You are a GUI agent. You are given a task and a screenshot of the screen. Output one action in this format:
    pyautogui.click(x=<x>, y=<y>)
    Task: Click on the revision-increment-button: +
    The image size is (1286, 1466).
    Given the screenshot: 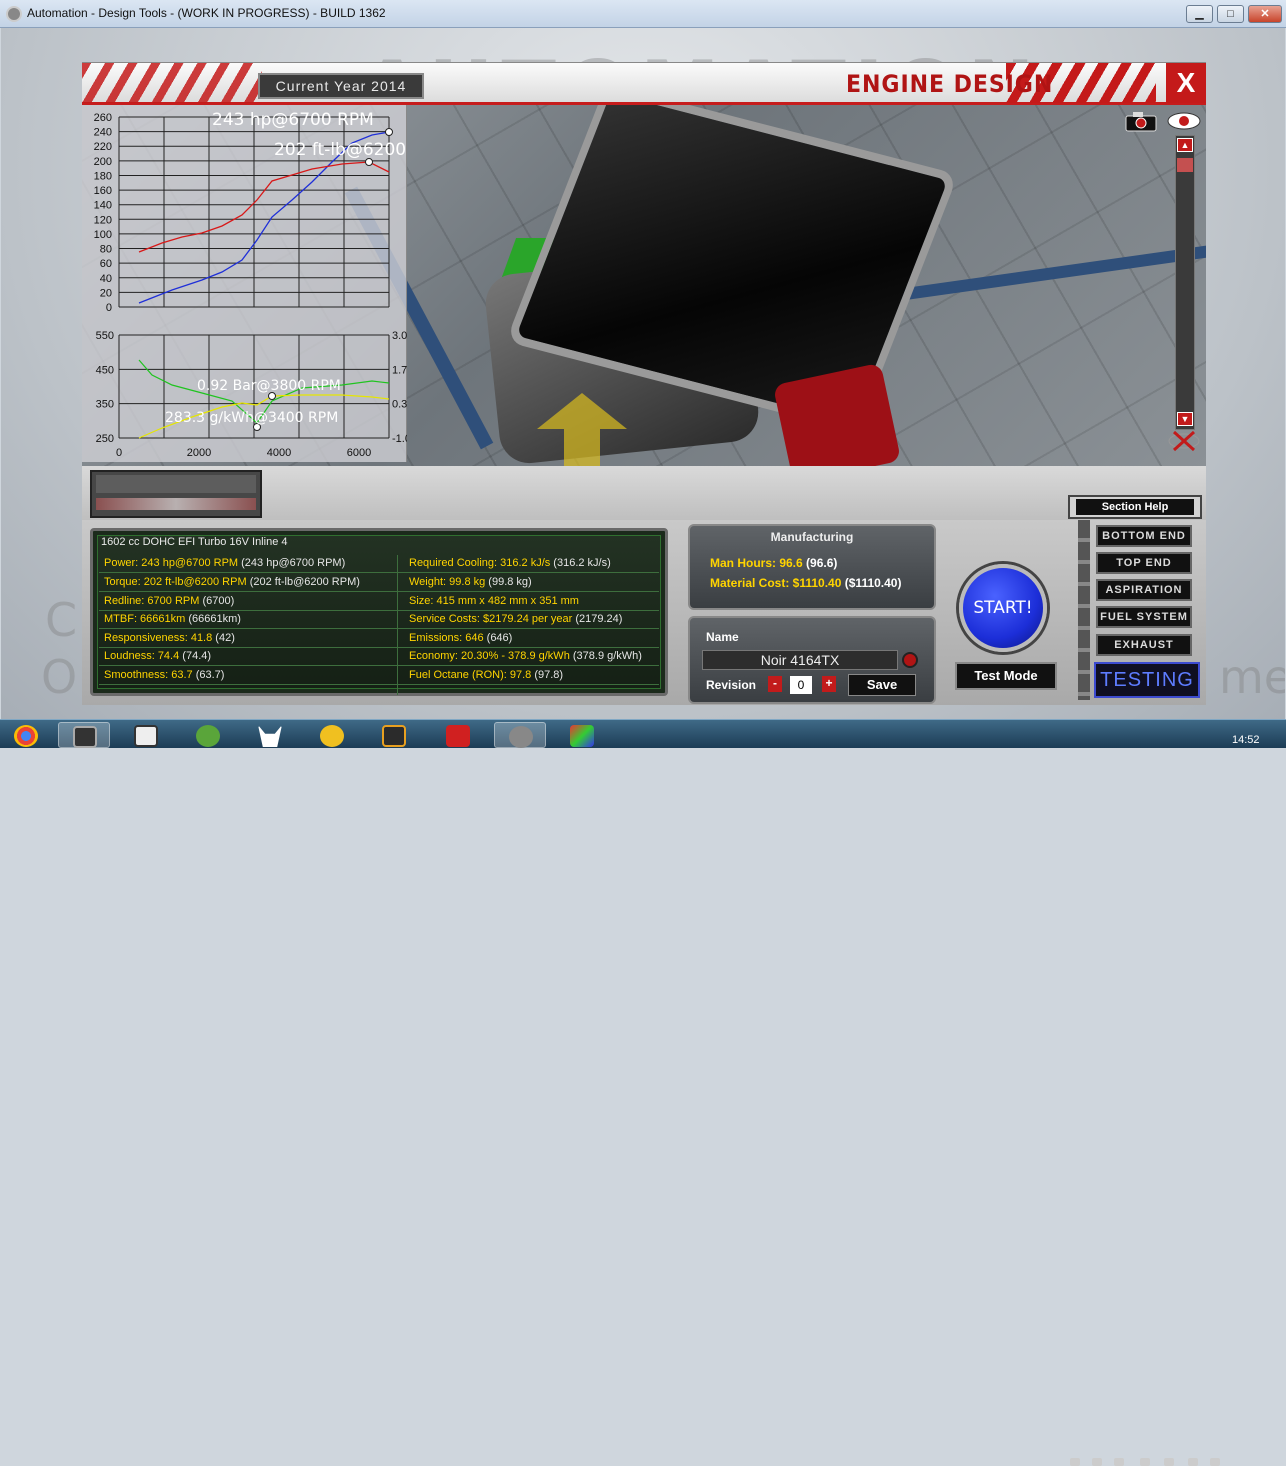 What is the action you would take?
    pyautogui.click(x=829, y=684)
    